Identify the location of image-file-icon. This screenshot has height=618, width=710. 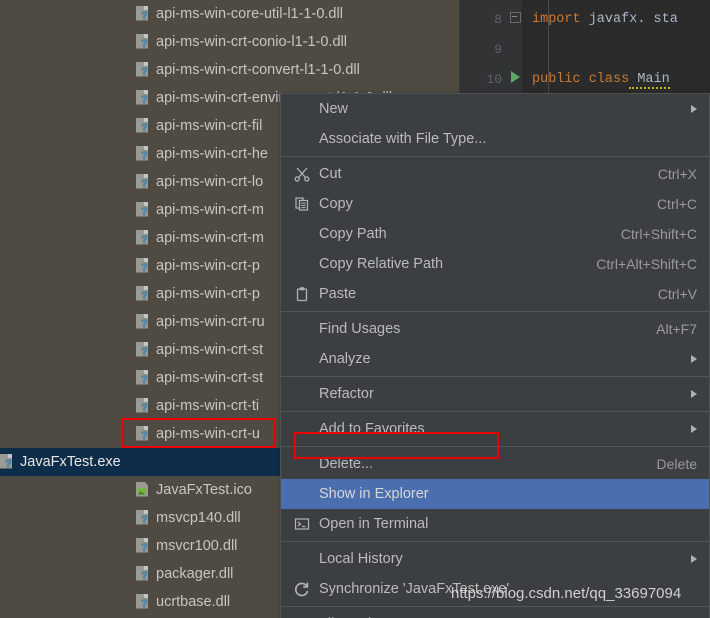
(143, 490).